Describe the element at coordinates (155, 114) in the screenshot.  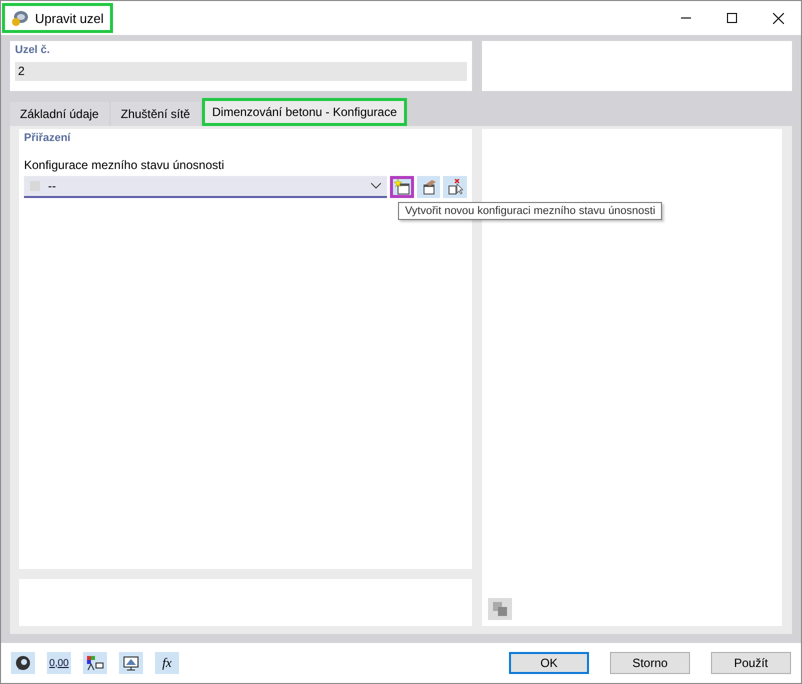
I see `tab: Zhuštění sítě` at that location.